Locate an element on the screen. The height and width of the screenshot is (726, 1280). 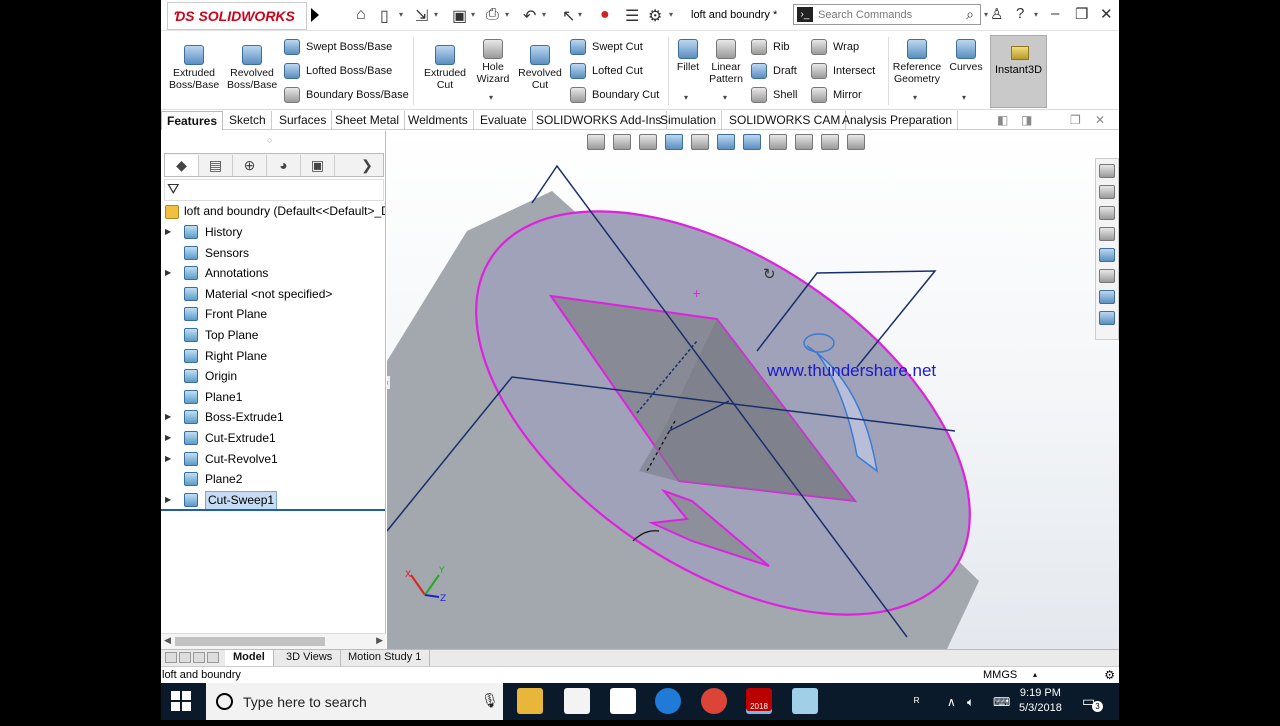
gemstone-app-icon is located at coordinates (805, 701).